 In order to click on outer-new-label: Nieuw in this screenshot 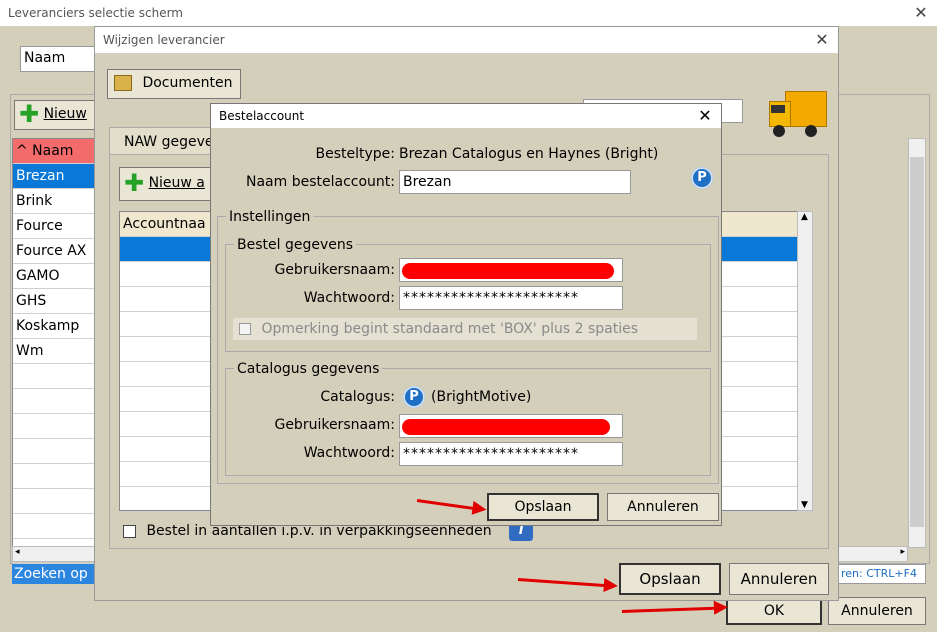, I will do `click(65, 114)`.